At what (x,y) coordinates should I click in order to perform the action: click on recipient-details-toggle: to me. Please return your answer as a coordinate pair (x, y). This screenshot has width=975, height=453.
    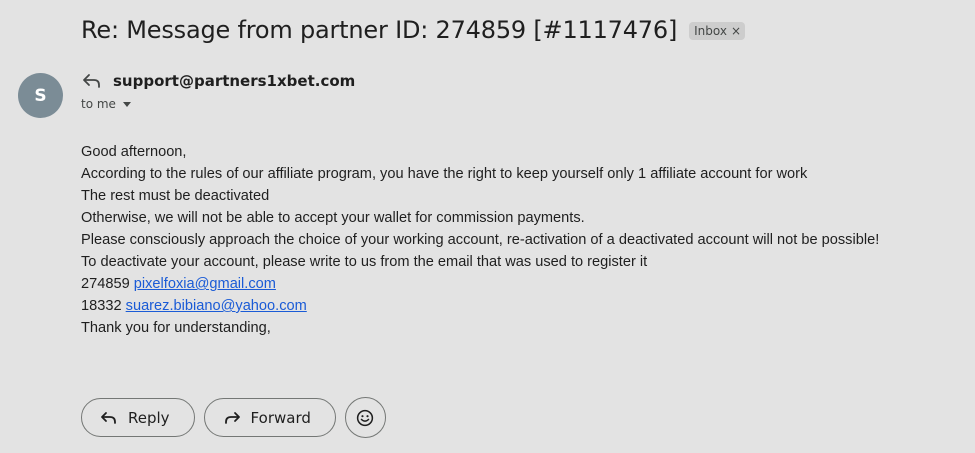
    Looking at the image, I should click on (106, 104).